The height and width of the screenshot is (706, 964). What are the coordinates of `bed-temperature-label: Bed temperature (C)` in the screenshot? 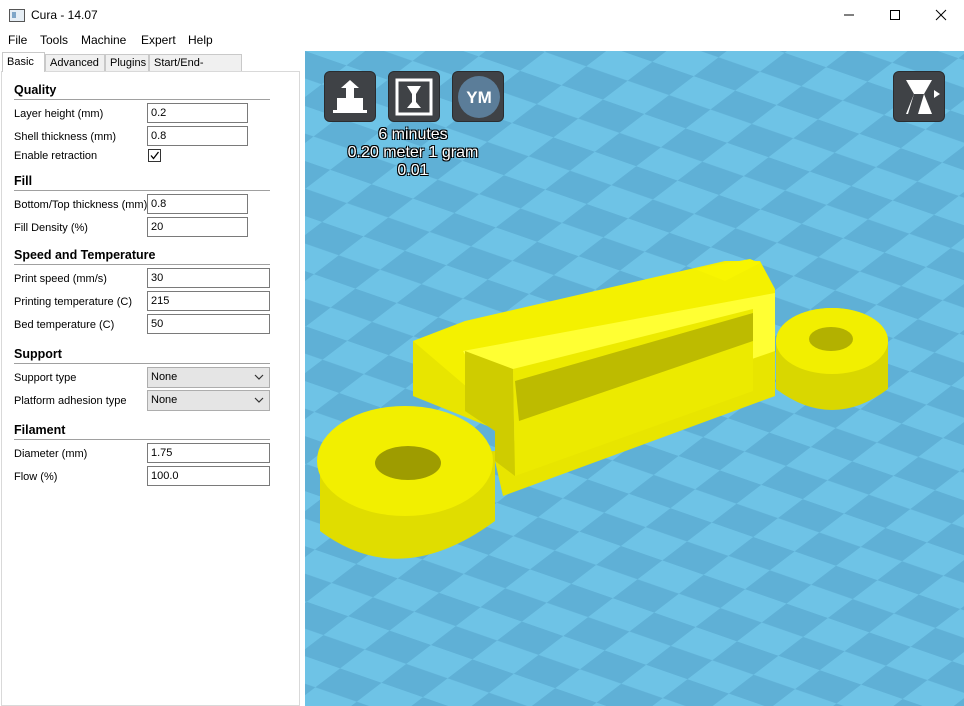 It's located at (64, 325).